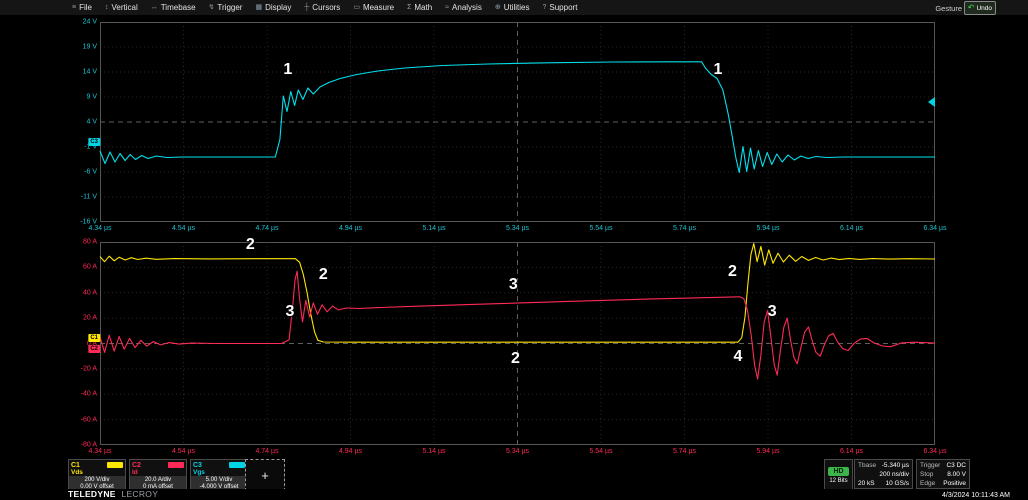 The width and height of the screenshot is (1028, 500). I want to click on trigger-level-value: 8.00 V, so click(956, 474).